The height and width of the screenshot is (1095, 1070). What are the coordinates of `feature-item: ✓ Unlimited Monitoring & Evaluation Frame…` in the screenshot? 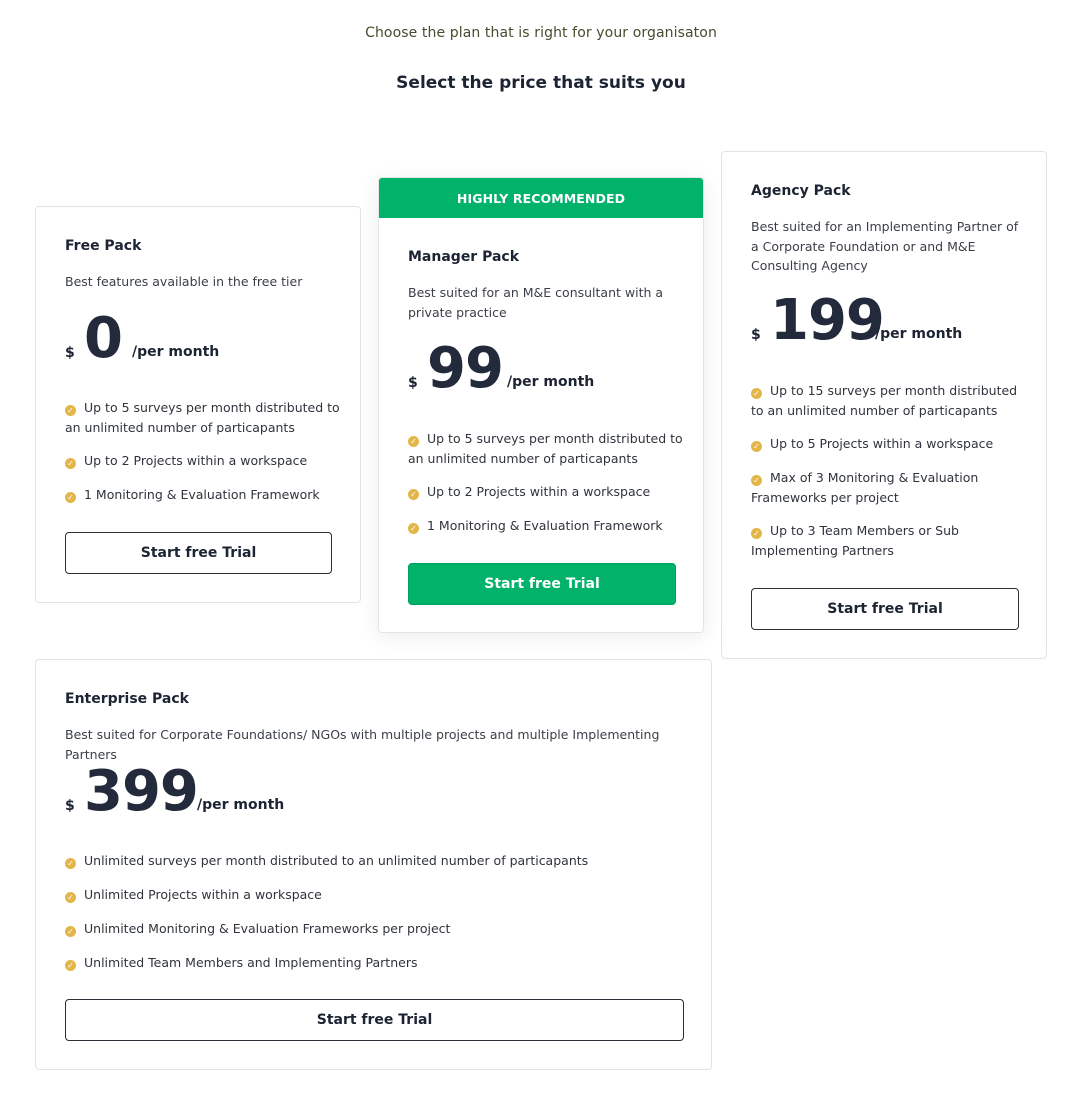 It's located at (375, 929).